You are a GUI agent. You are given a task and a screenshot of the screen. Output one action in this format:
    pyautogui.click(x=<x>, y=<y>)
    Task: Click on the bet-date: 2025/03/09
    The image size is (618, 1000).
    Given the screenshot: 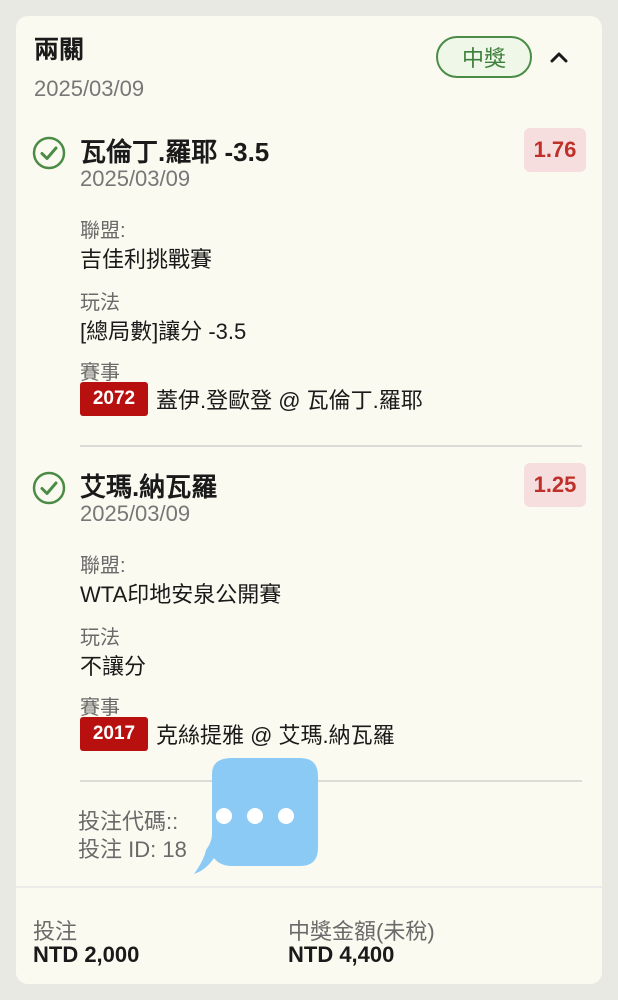 What is the action you would take?
    pyautogui.click(x=89, y=88)
    